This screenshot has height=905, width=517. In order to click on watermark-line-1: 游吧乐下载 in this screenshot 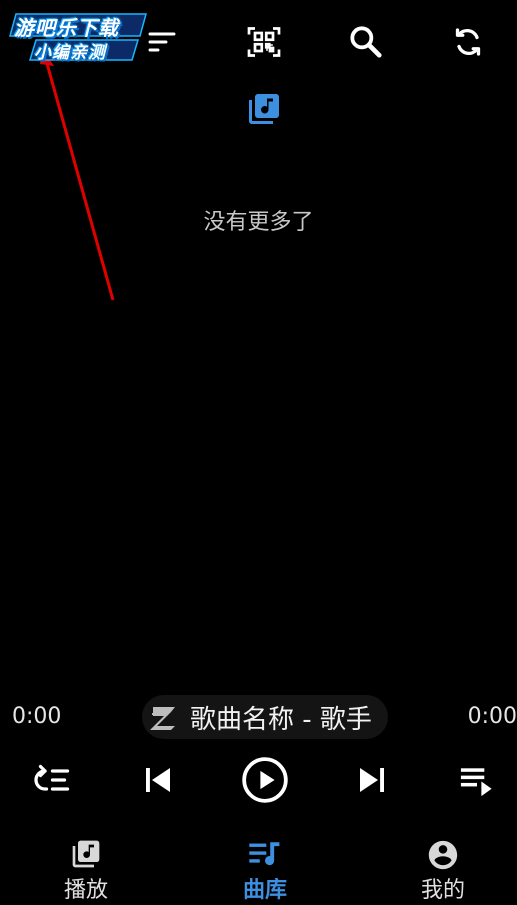, I will do `click(66, 28)`.